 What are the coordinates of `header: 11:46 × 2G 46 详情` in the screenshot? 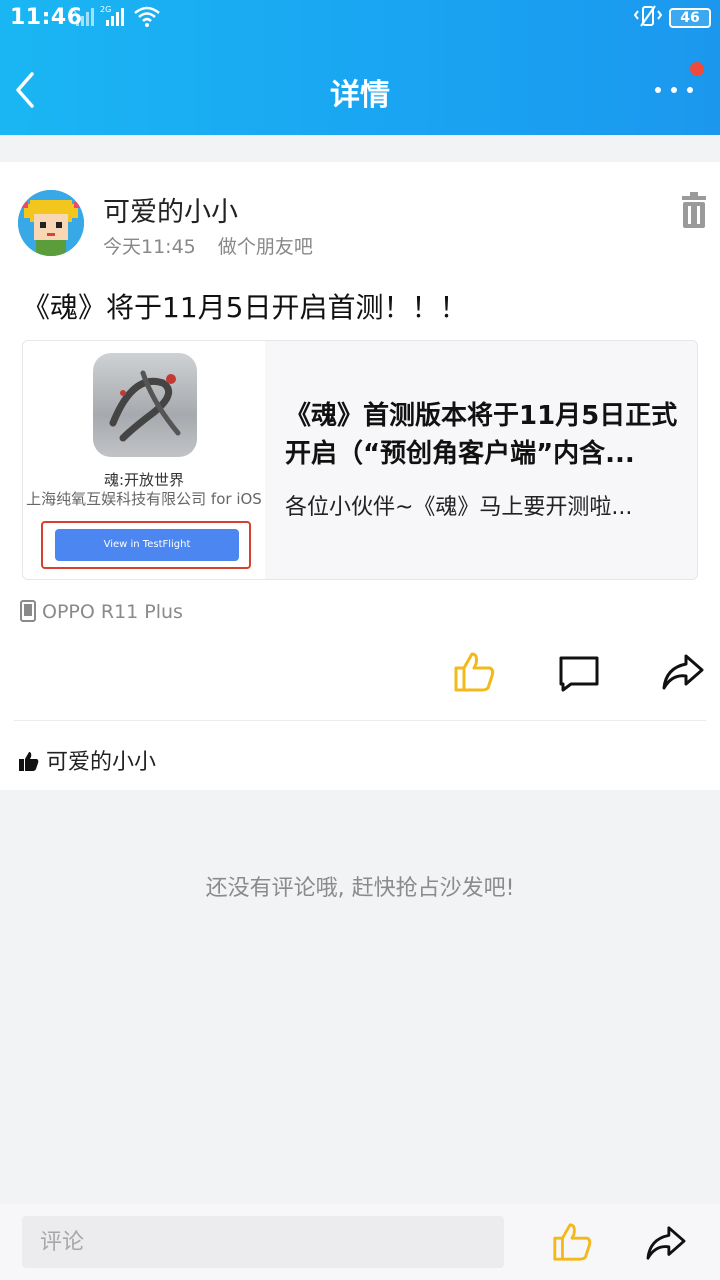 It's located at (360, 67).